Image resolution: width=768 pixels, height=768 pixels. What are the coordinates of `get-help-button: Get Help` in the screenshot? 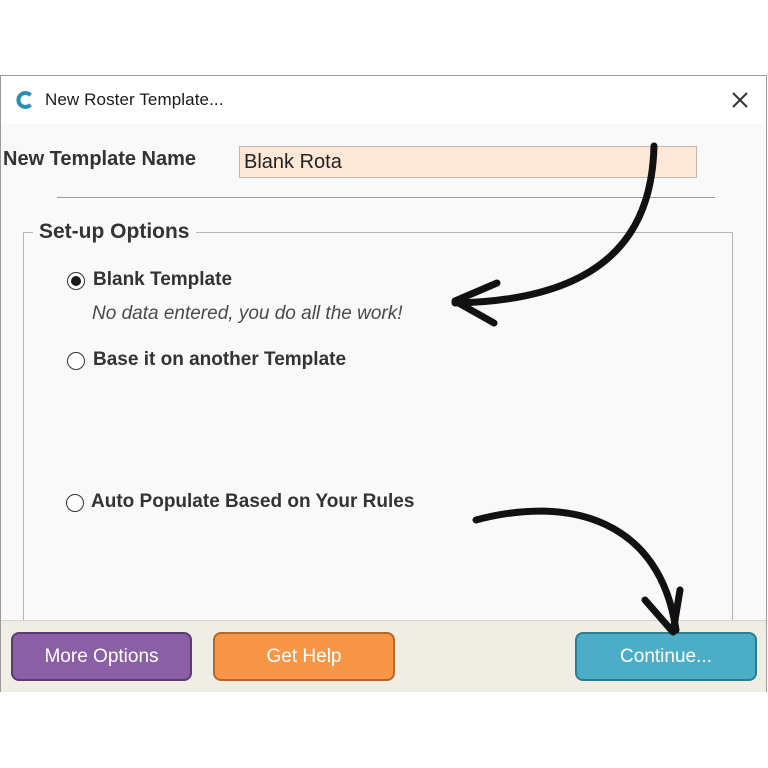 It's located at (304, 656).